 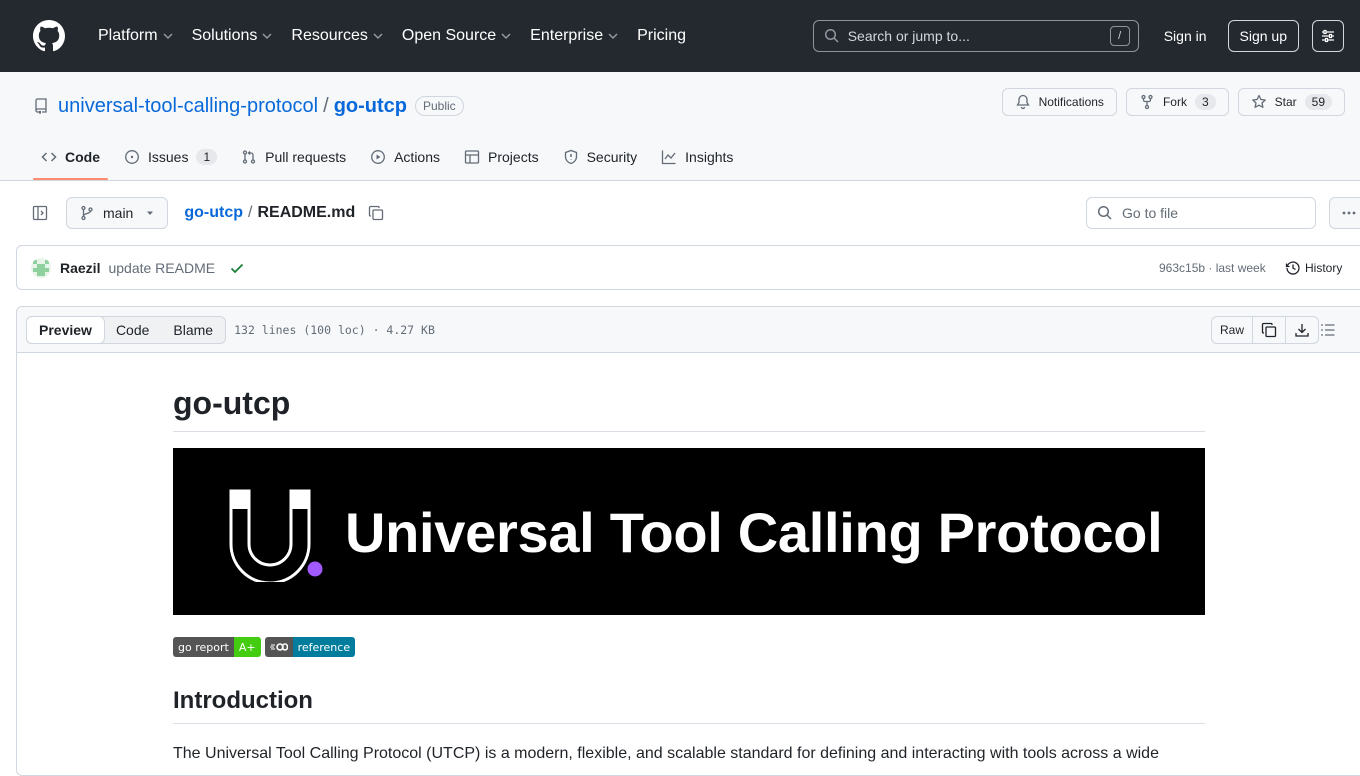 I want to click on preview-tab: Preview, so click(x=65, y=329).